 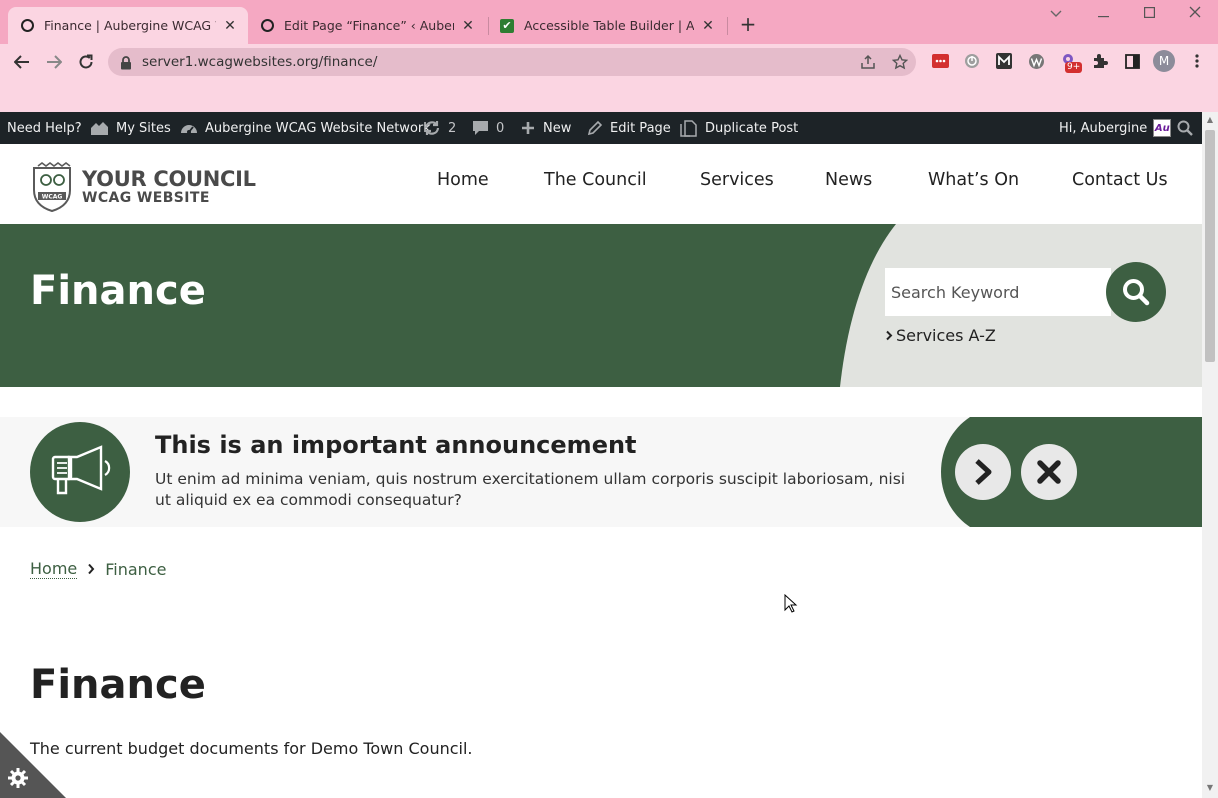 I want to click on tab-edit-page: Edit Page “Finance” ‹ Aubergine W ✕, so click(x=367, y=25).